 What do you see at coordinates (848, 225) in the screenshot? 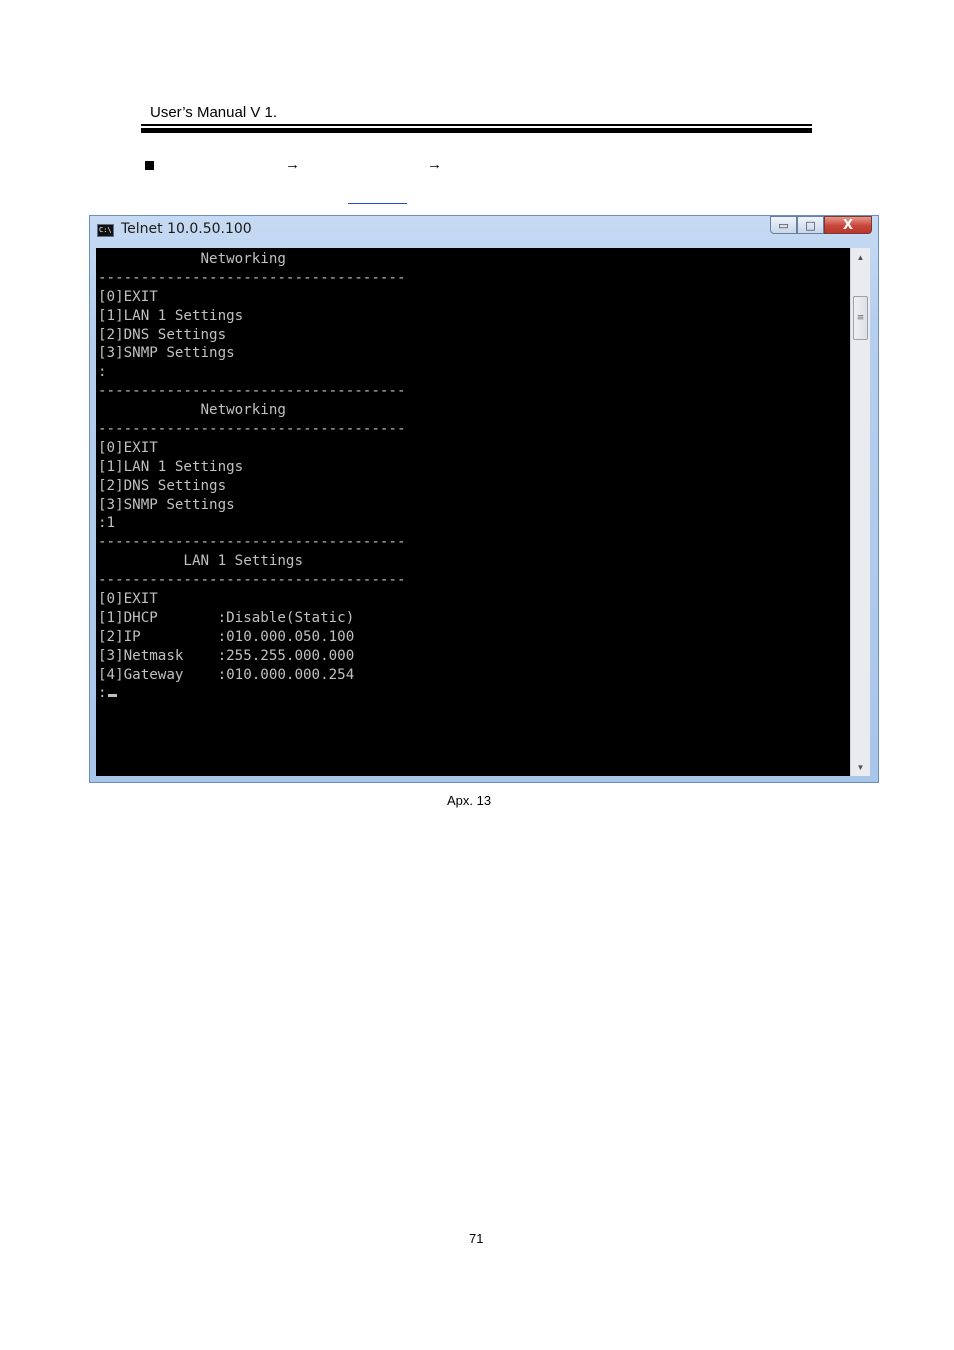
I see `close-button: X` at bounding box center [848, 225].